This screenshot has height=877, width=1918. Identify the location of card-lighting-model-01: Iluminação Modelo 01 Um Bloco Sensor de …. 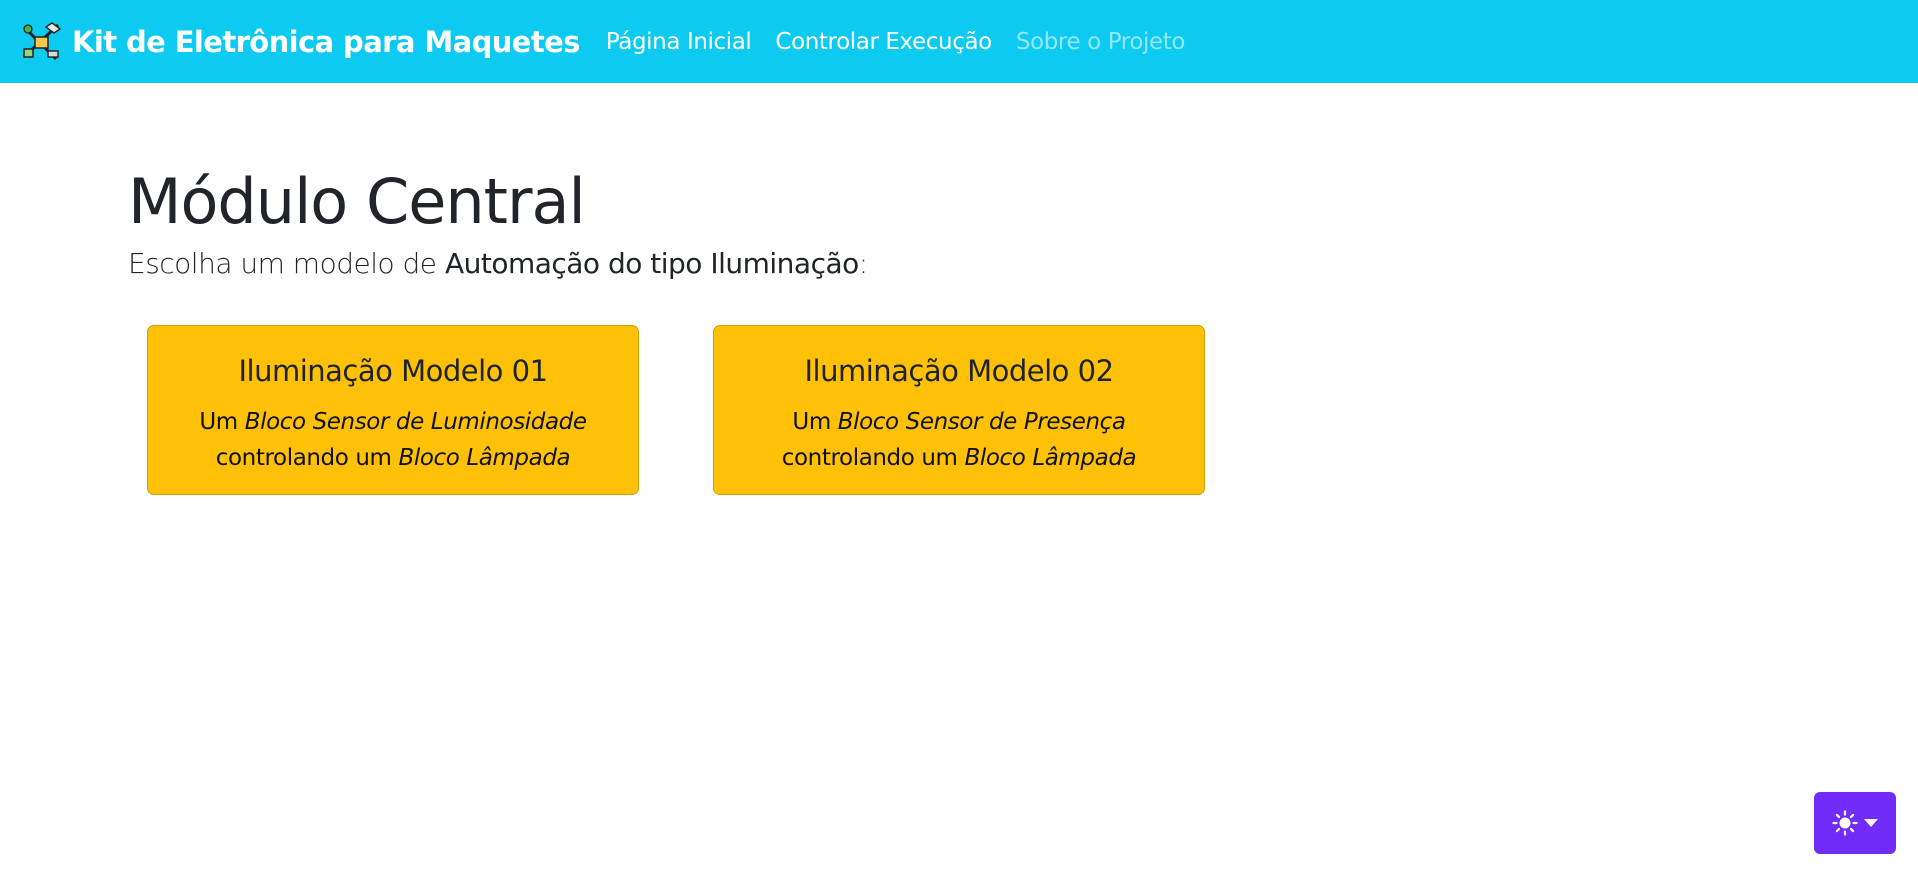
(393, 410).